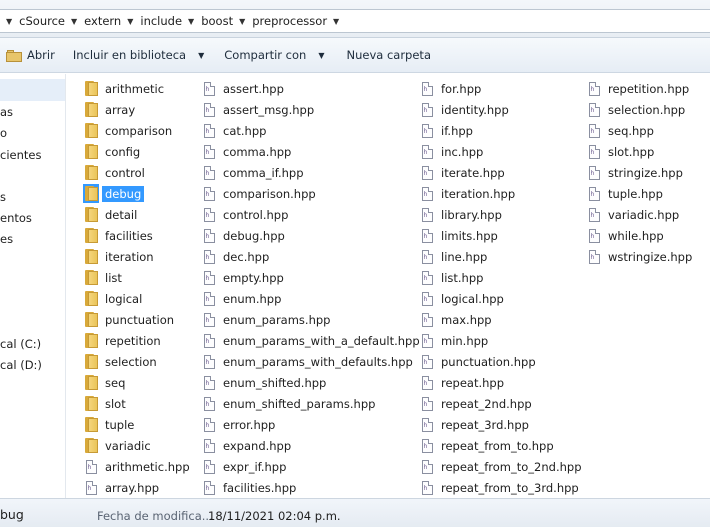  Describe the element at coordinates (451, 88) in the screenshot. I see `file-item: for.hpp` at that location.